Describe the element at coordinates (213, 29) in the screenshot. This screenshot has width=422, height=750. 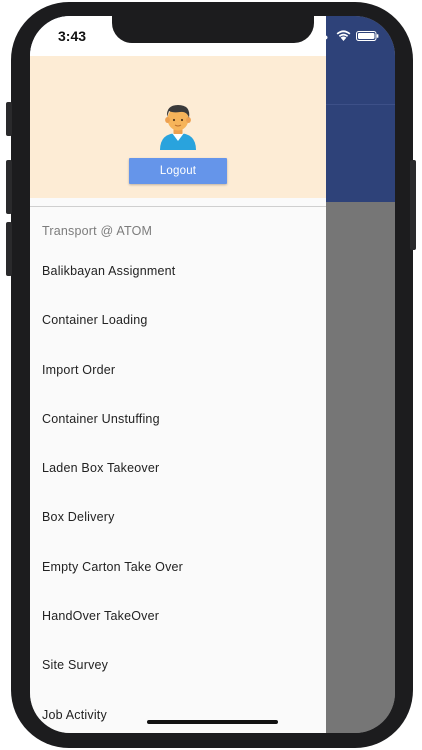
I see `camera-notch` at that location.